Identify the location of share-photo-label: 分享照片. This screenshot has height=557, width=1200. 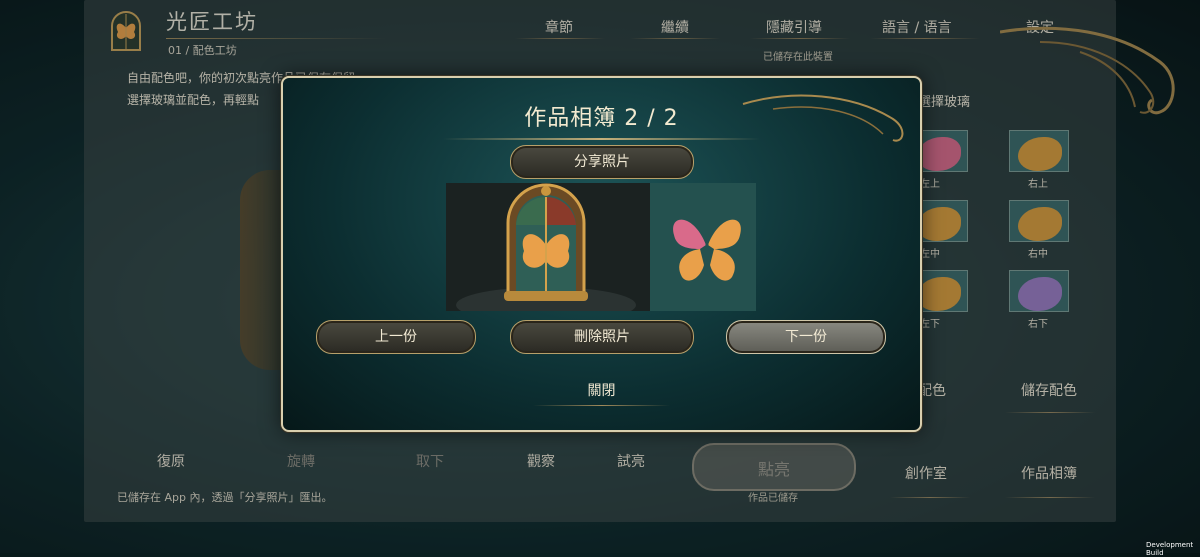
(602, 162).